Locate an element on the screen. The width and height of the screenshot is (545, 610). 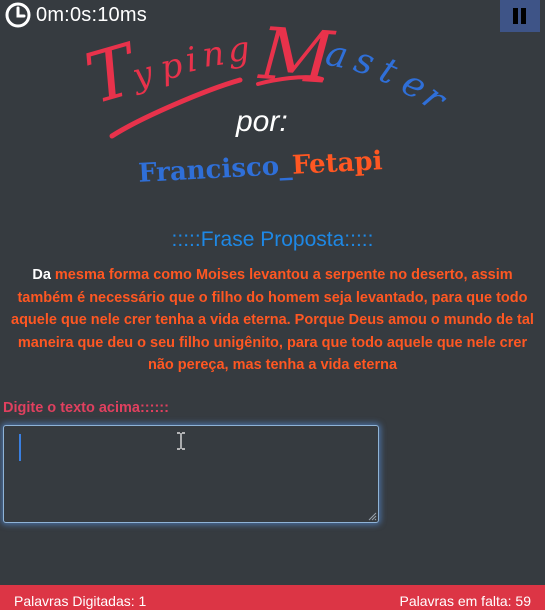
logo-letter: M is located at coordinates (297, 55).